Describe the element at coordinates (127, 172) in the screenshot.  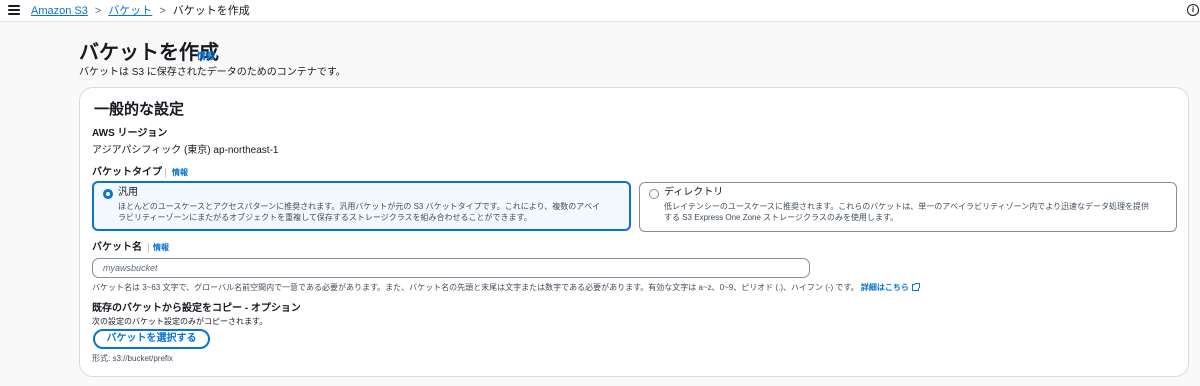
I see `bucket-type-label: バケットタイプ` at that location.